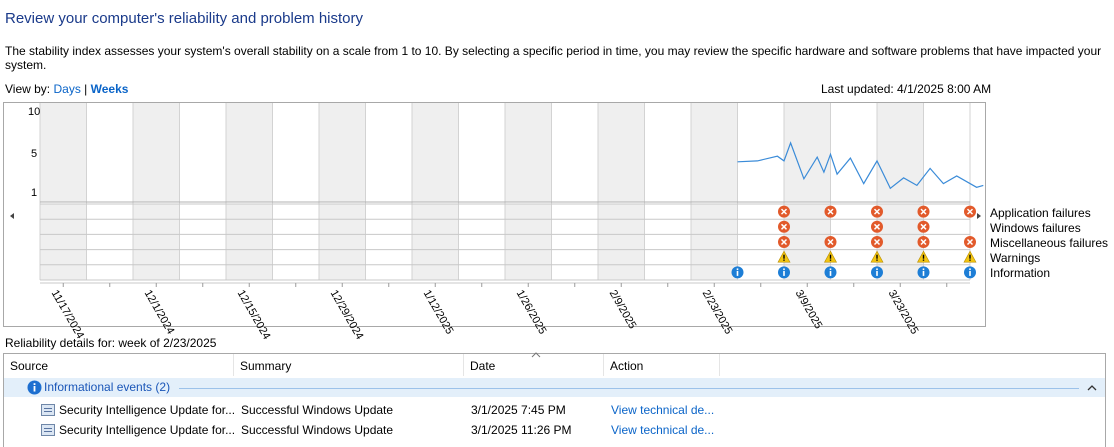 The width and height of the screenshot is (1114, 447). What do you see at coordinates (119, 365) in the screenshot?
I see `column-header-source: Source` at bounding box center [119, 365].